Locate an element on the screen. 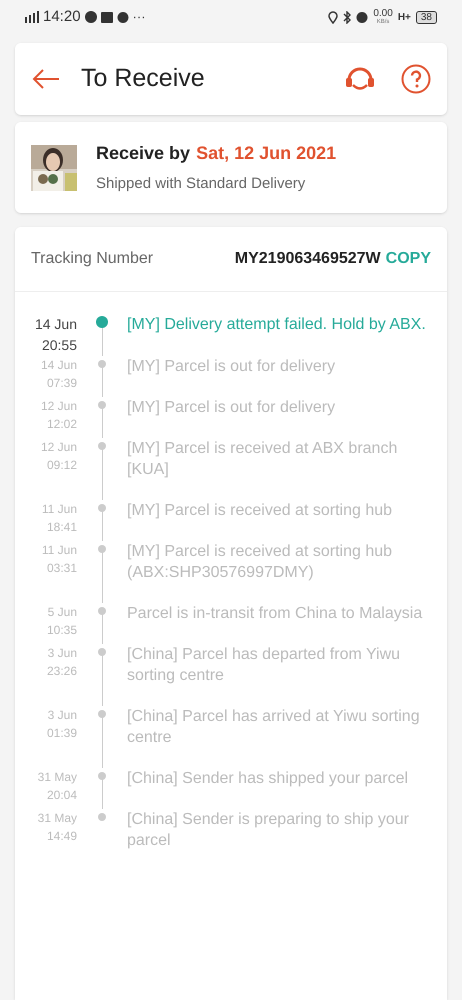  event-description: [MY] Parcel is received at sorting hub (ABX:SHP30576997DMY) is located at coordinates (260, 562).